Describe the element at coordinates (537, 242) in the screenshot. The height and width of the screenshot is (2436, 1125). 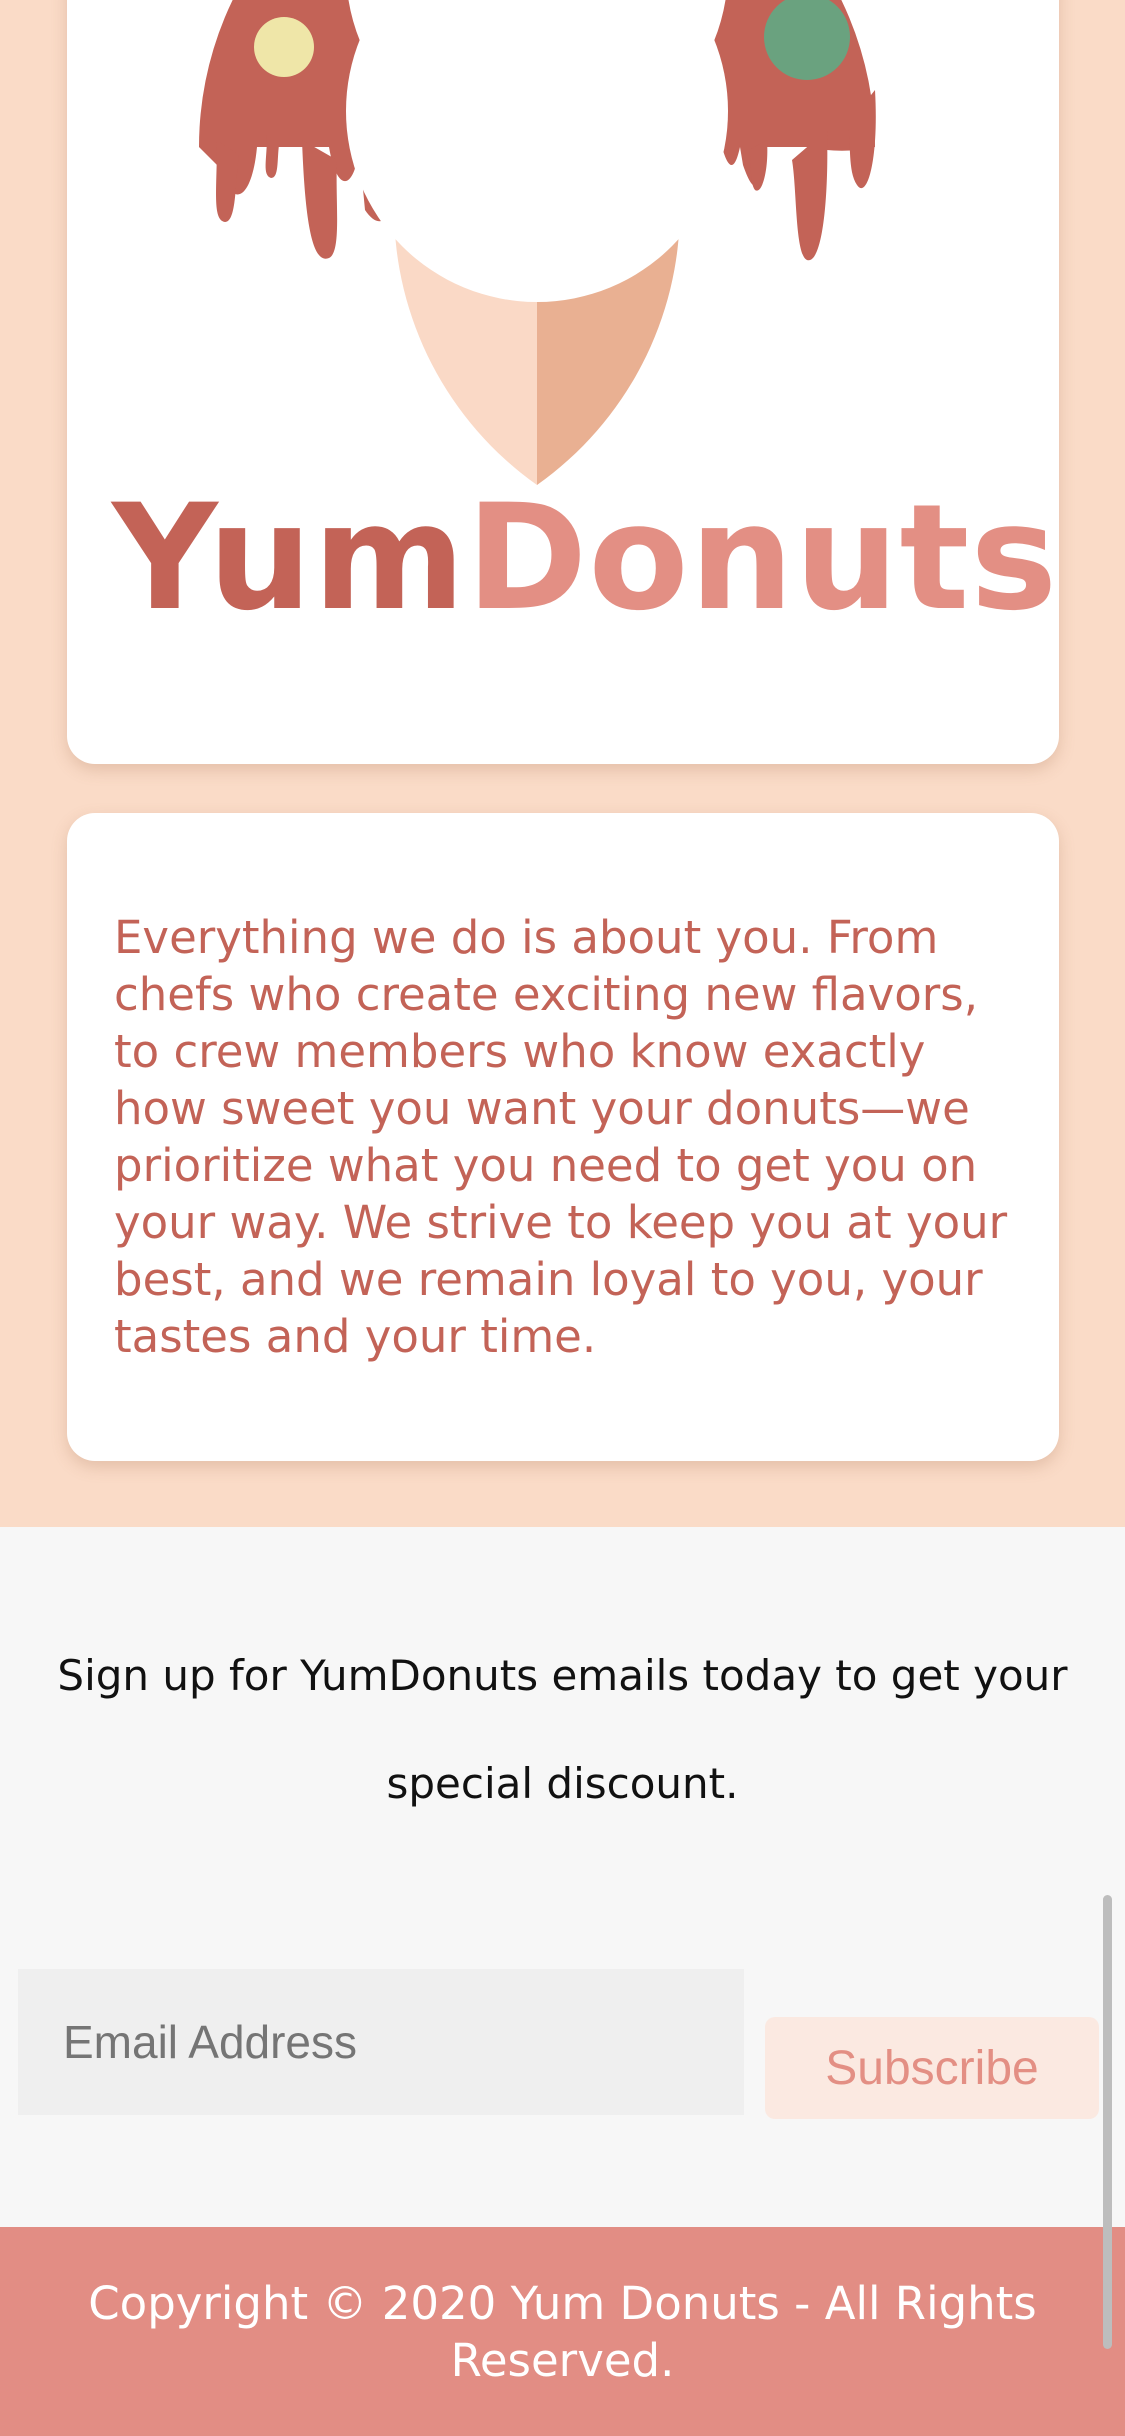
I see `donut-illustration` at that location.